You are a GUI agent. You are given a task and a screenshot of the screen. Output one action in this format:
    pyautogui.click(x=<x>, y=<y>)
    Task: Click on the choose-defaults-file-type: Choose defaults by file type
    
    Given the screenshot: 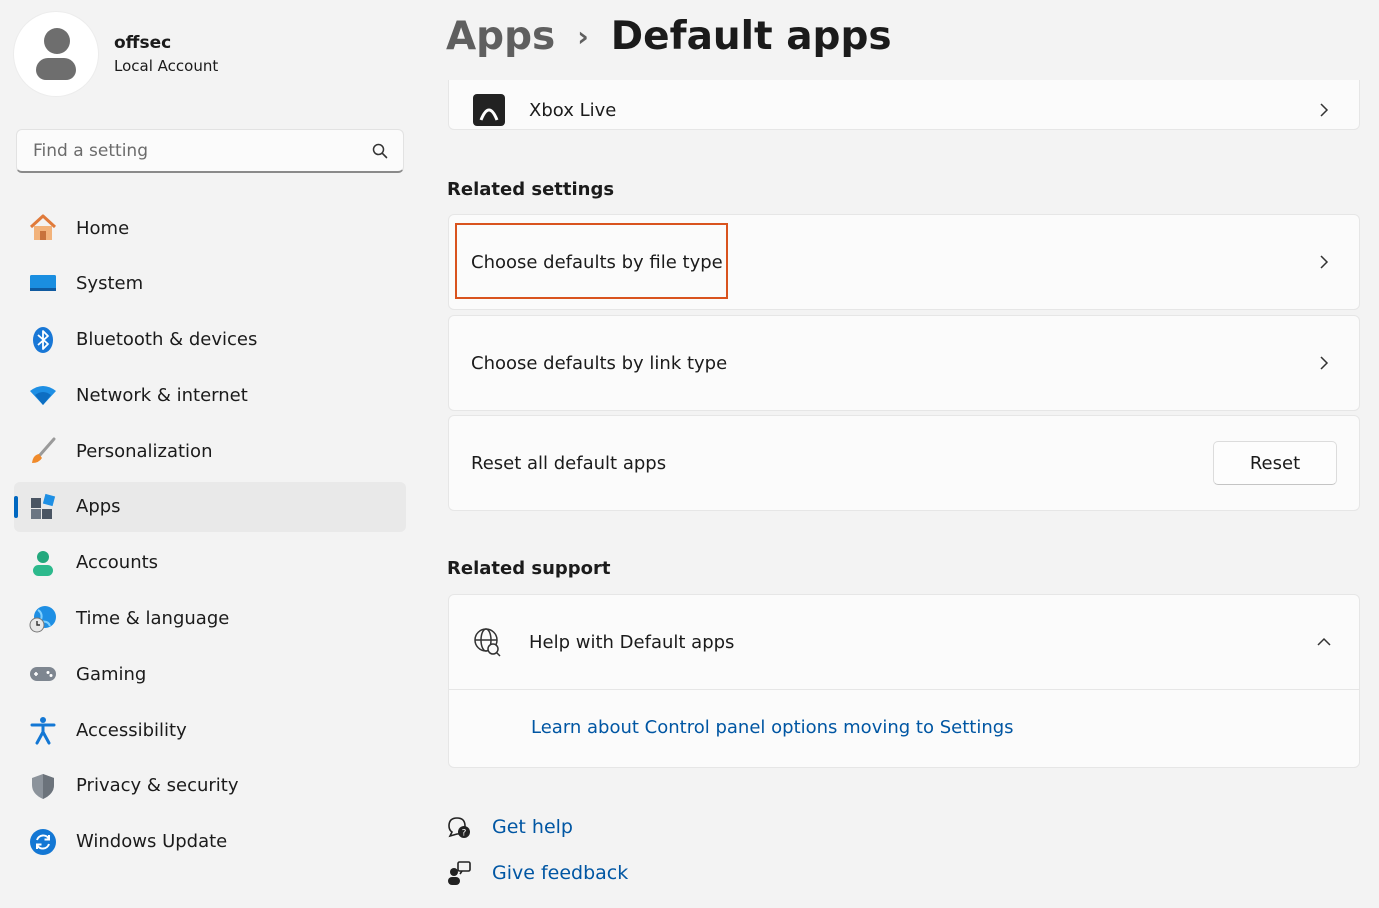 What is the action you would take?
    pyautogui.click(x=904, y=262)
    